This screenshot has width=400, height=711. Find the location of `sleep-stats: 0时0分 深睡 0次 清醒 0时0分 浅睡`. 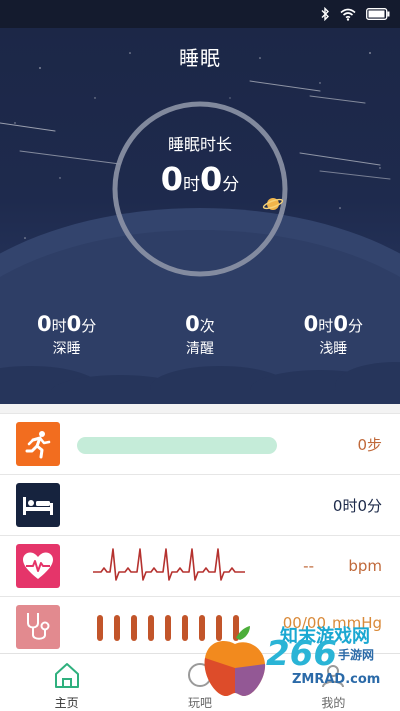

sleep-stats: 0时0分 深睡 0次 清醒 0时0分 浅睡 is located at coordinates (200, 335).